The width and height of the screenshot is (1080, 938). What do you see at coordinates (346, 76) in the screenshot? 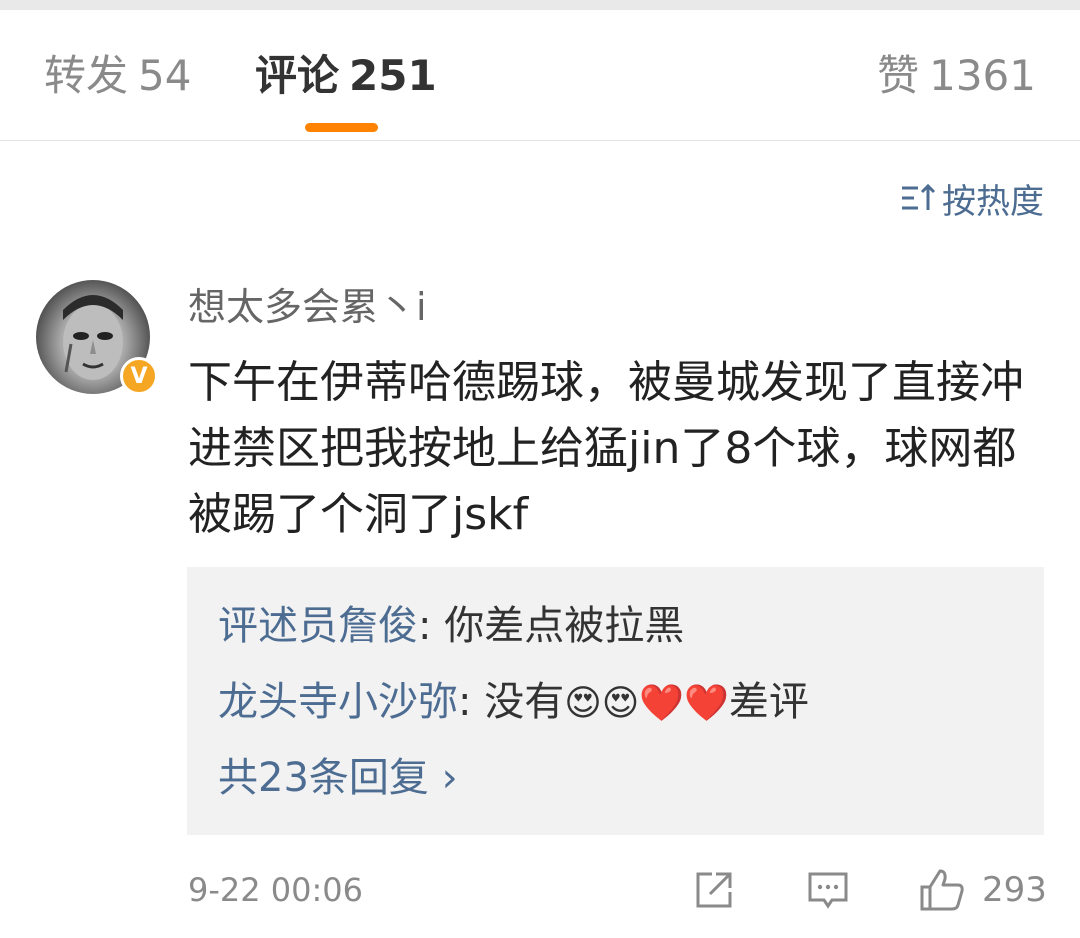
I see `tab-comments: 评论 251` at bounding box center [346, 76].